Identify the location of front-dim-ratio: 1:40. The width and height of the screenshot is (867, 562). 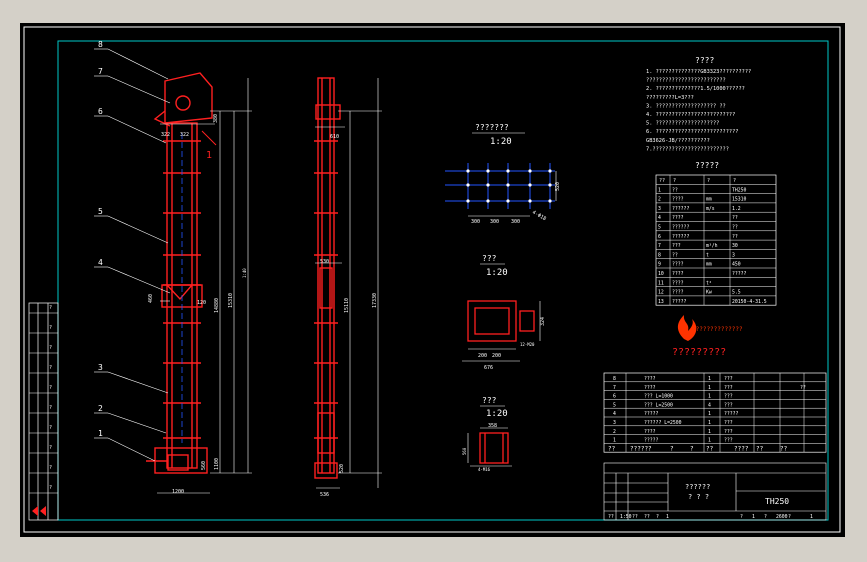
(244, 273).